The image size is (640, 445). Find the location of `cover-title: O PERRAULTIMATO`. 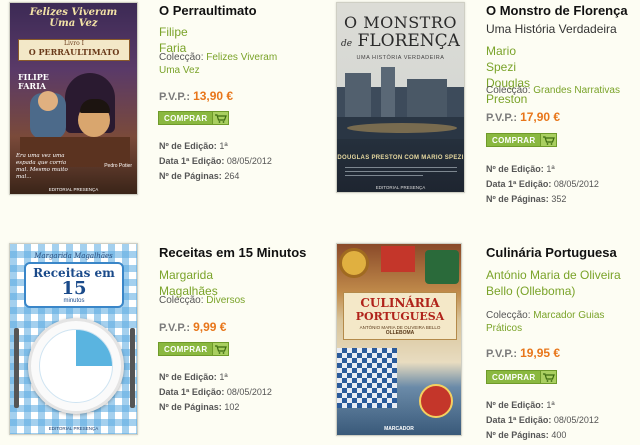

cover-title: O PERRAULTIMATO is located at coordinates (74, 52).